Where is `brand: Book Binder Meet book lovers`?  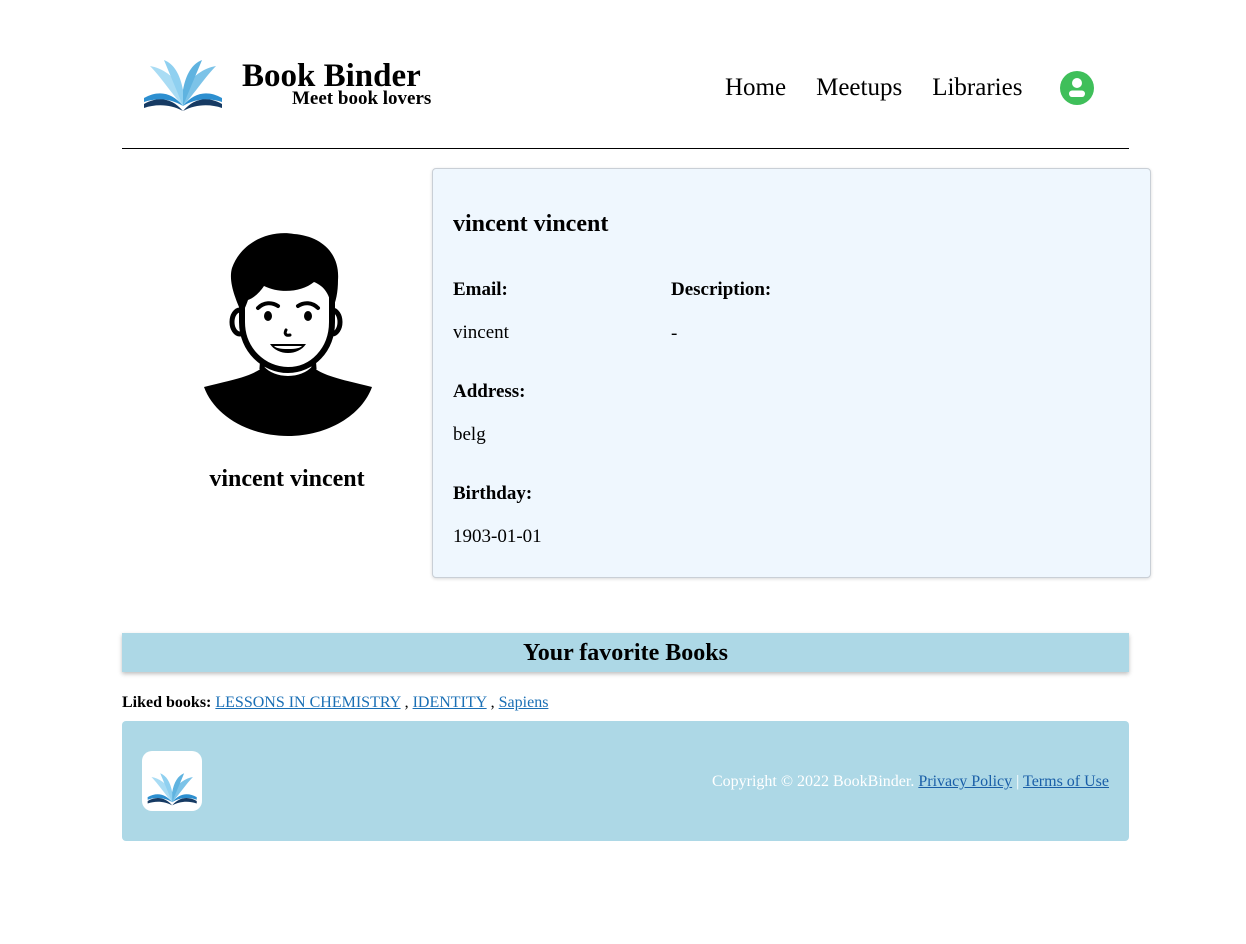
brand: Book Binder Meet book lovers is located at coordinates (286, 84).